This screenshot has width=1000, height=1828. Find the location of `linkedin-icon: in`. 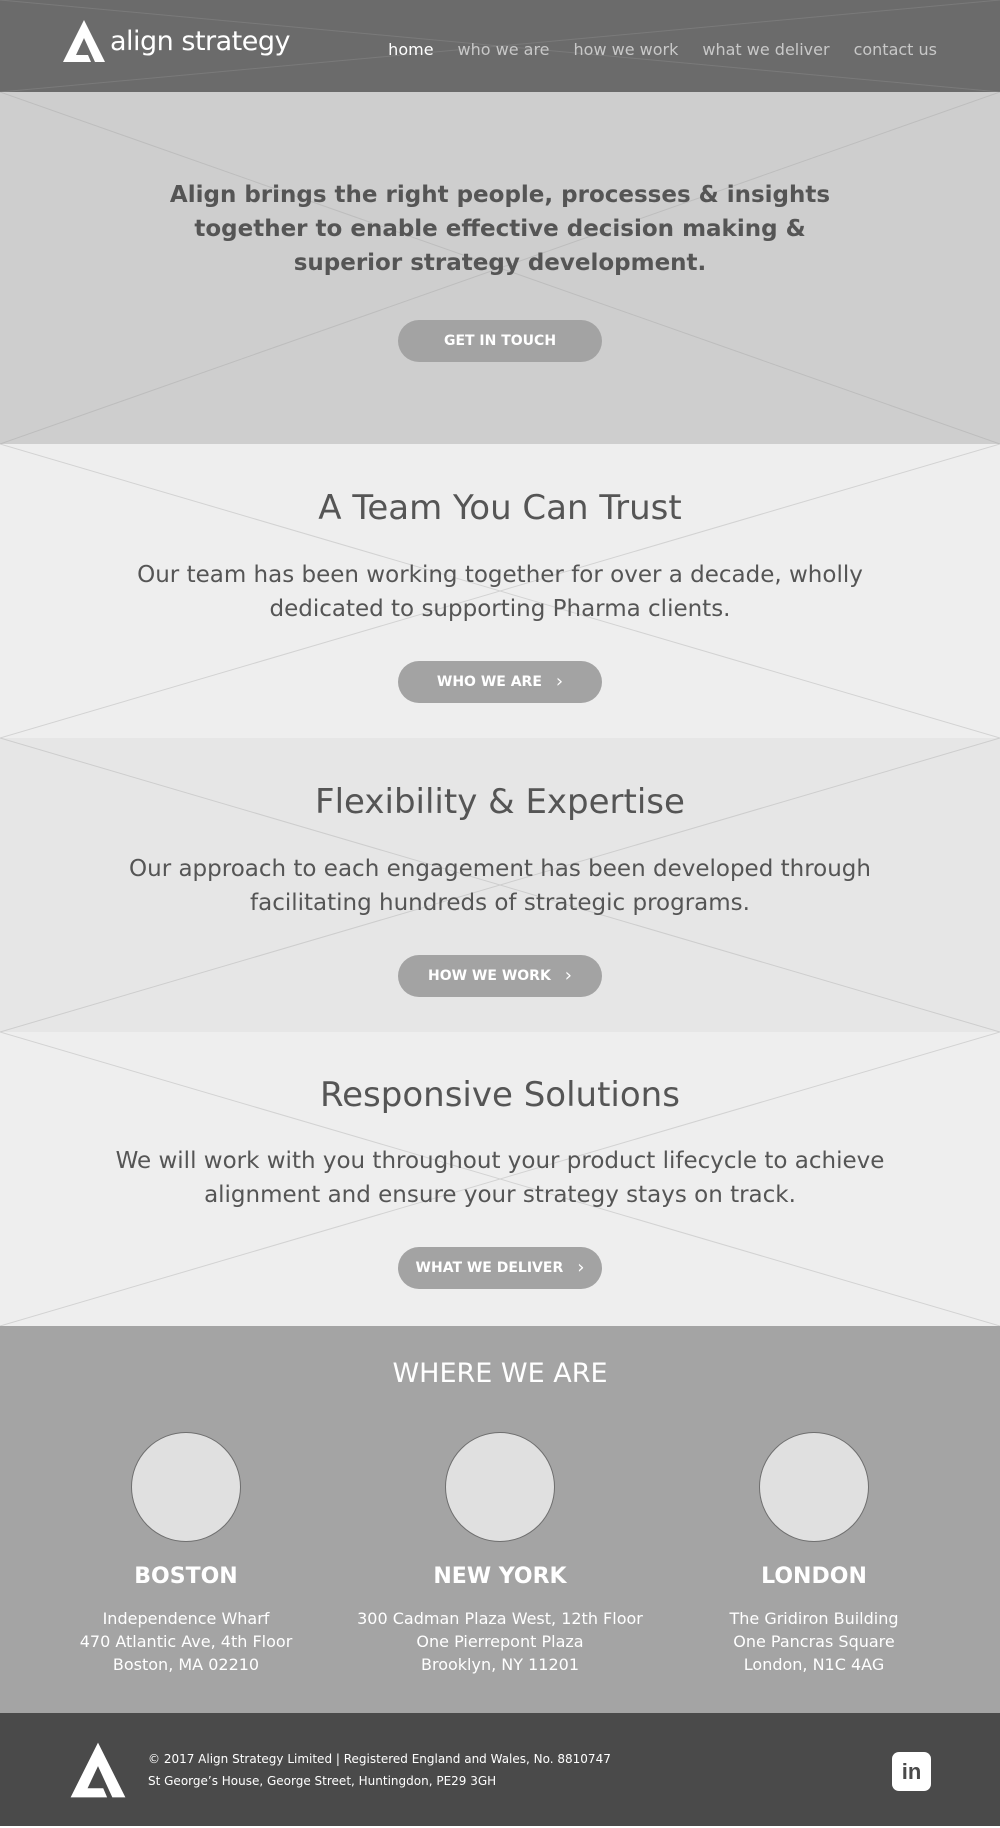

linkedin-icon: in is located at coordinates (911, 1771).